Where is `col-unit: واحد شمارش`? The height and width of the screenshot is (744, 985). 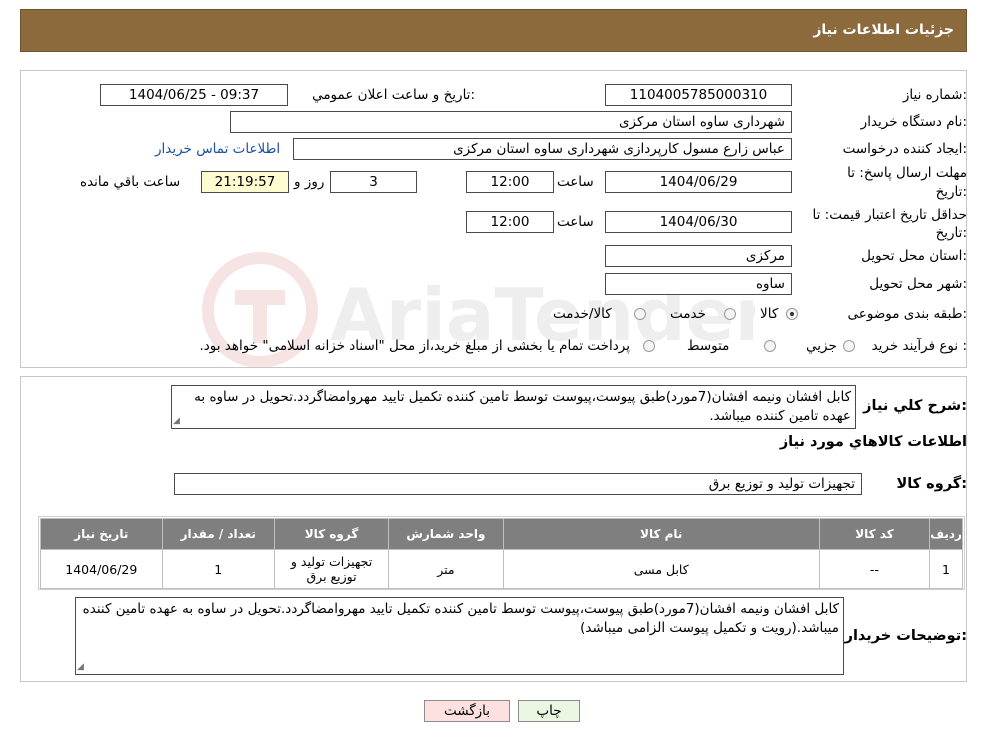 col-unit: واحد شمارش is located at coordinates (446, 534).